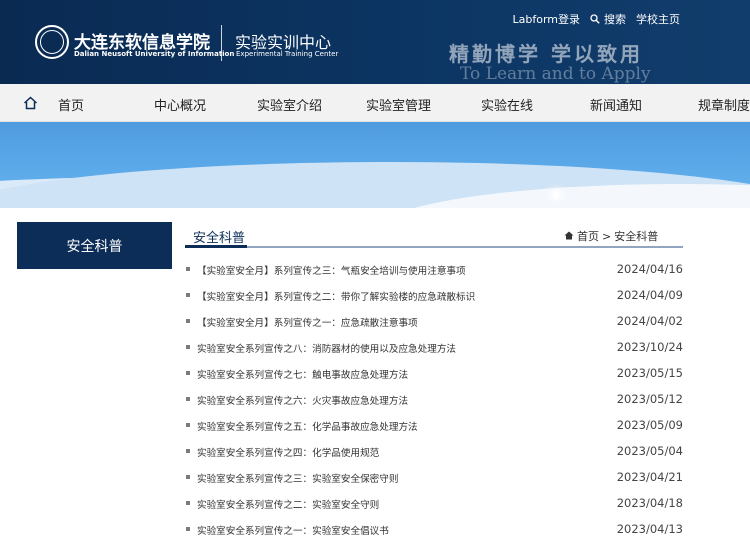  Describe the element at coordinates (649, 529) in the screenshot. I see `article-date: 2023/04/13` at that location.